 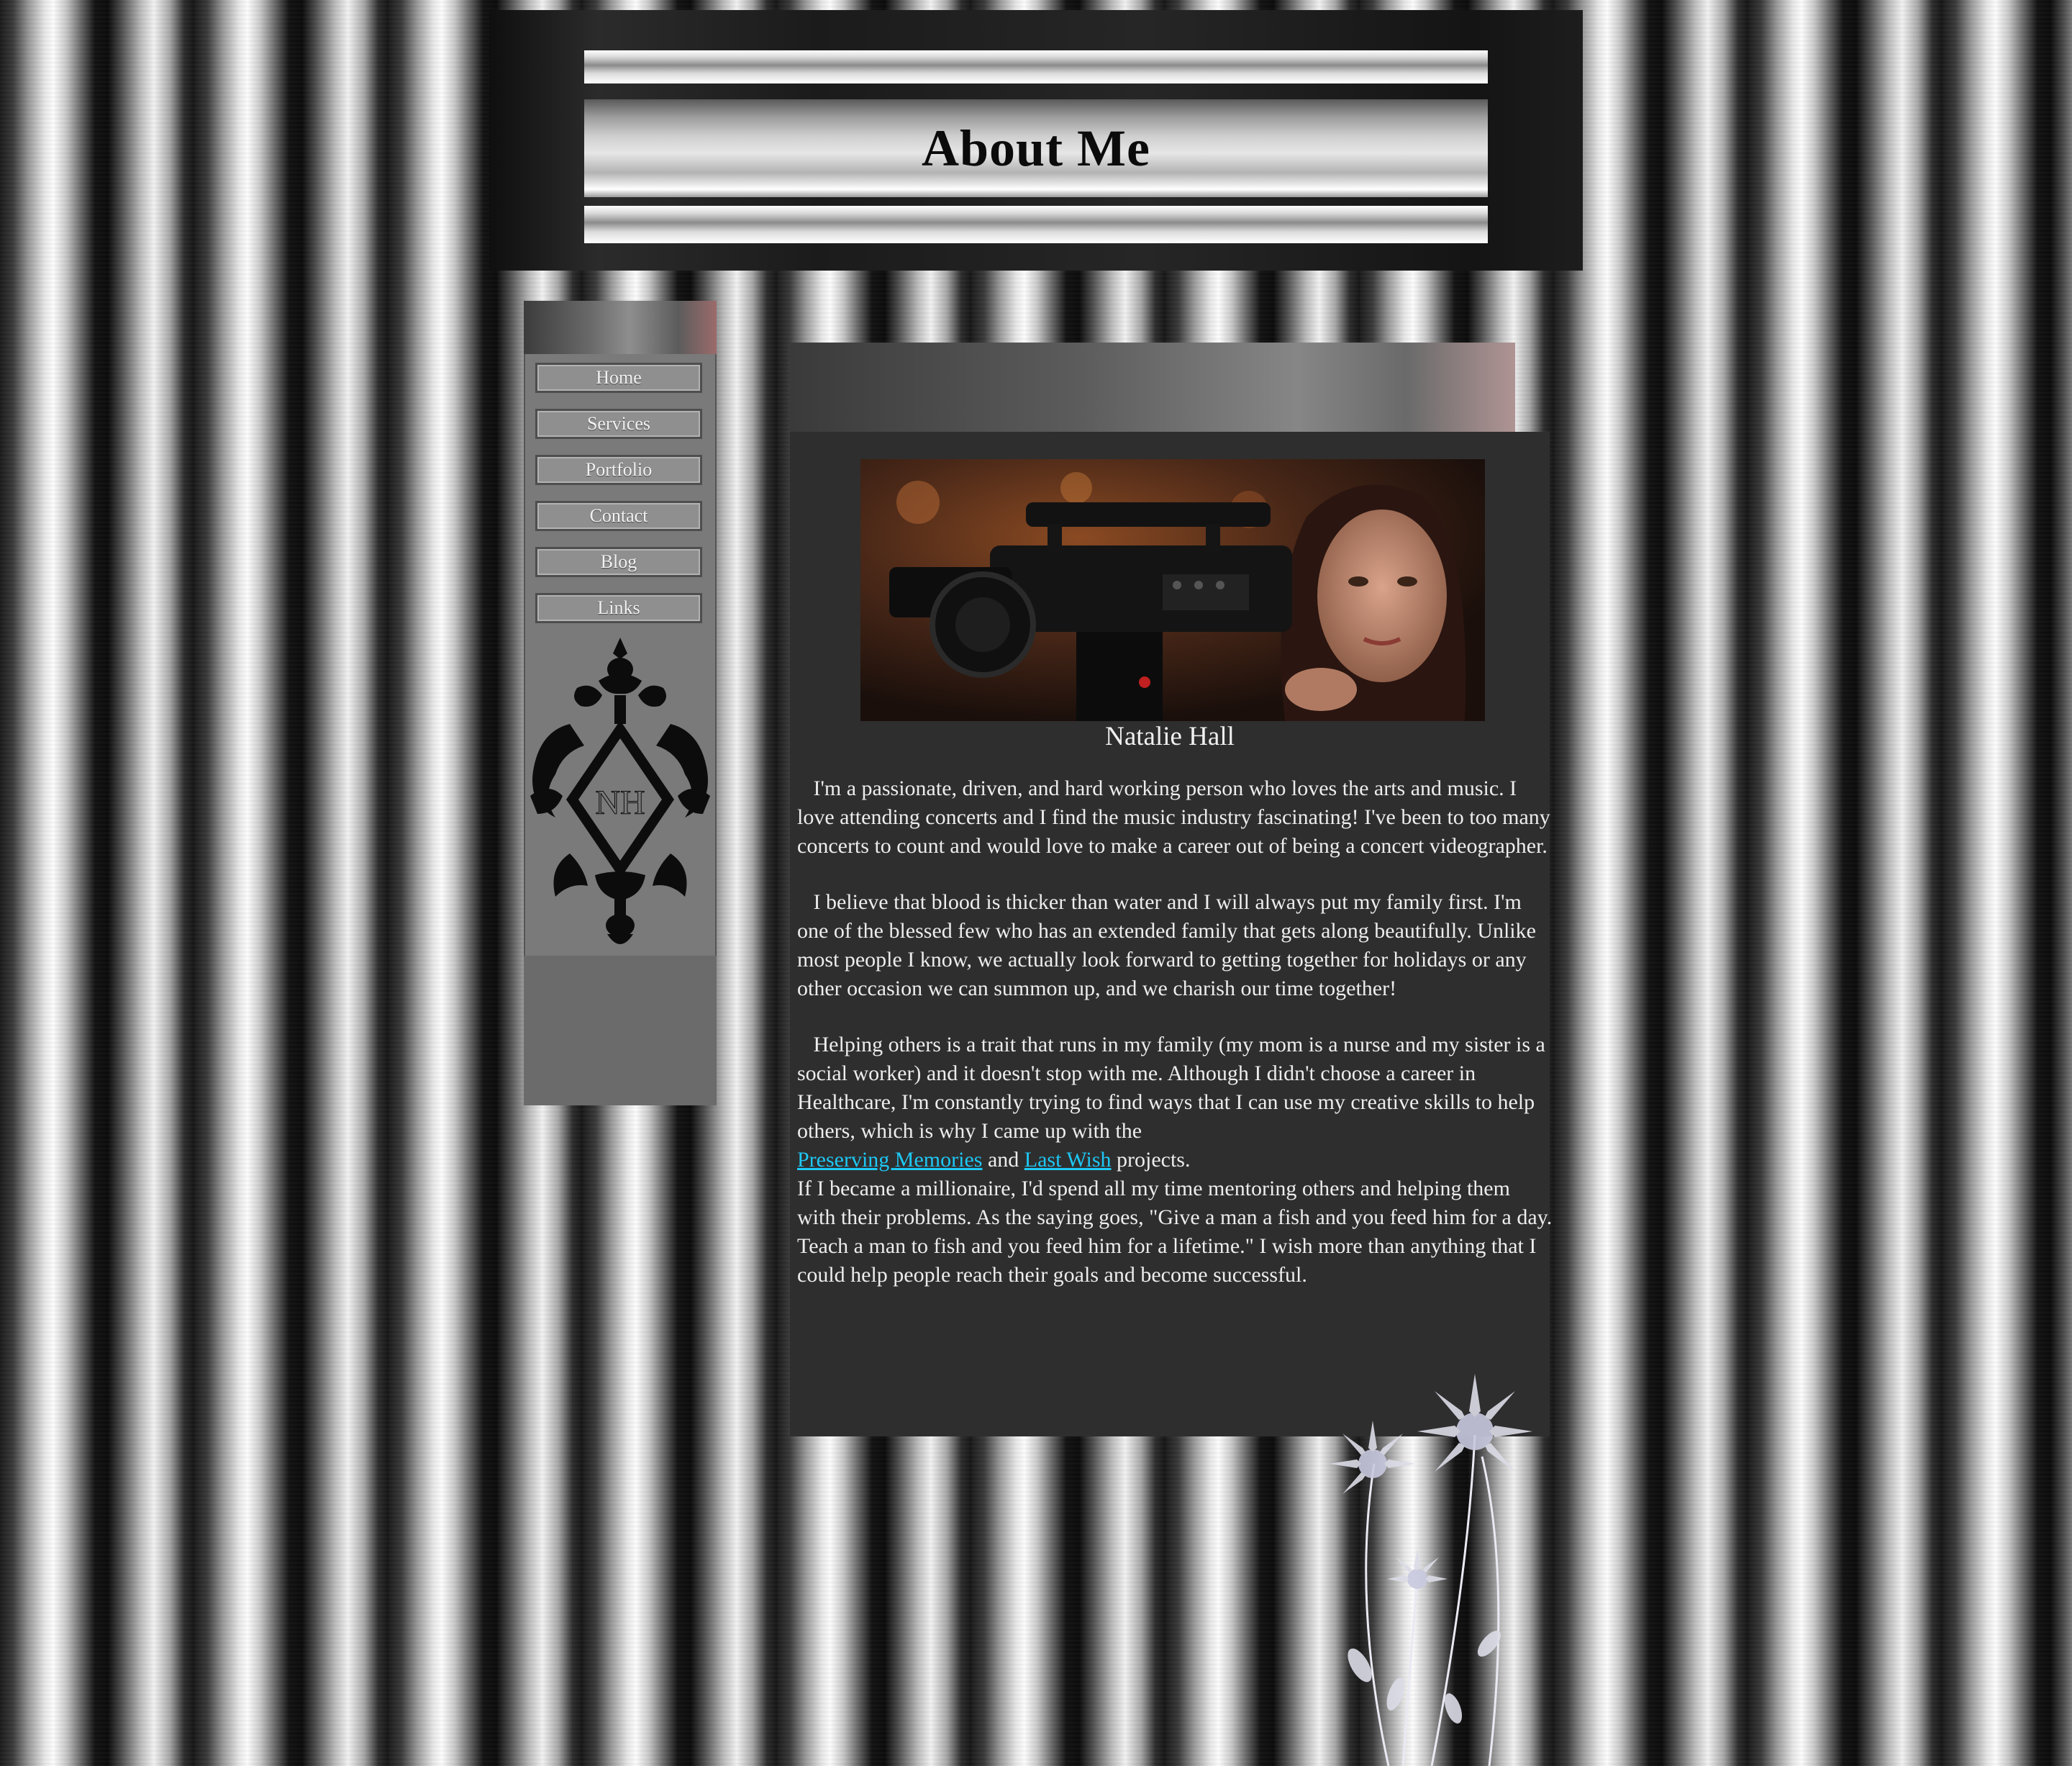 I want to click on monogram-text: NH, so click(x=620, y=803).